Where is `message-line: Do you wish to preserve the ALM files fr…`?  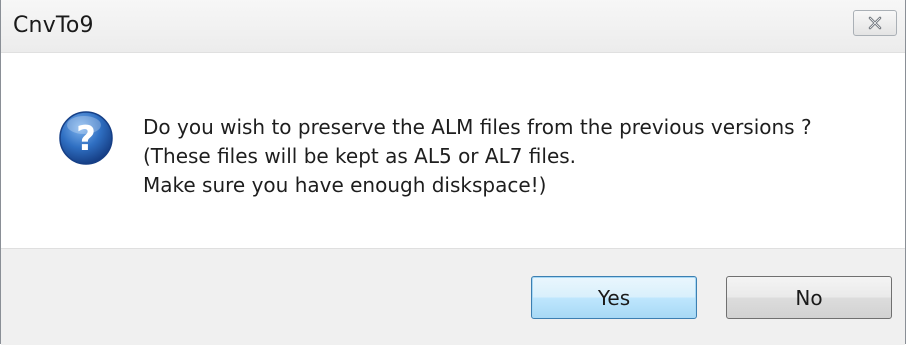
message-line: Do you wish to preserve the ALM files fr… is located at coordinates (477, 127).